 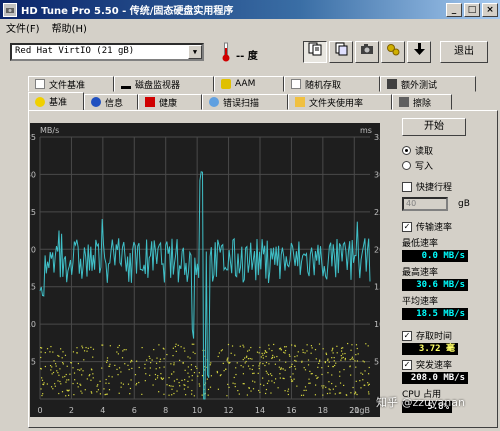 What do you see at coordinates (341, 52) in the screenshot?
I see `copy-all-button` at bounding box center [341, 52].